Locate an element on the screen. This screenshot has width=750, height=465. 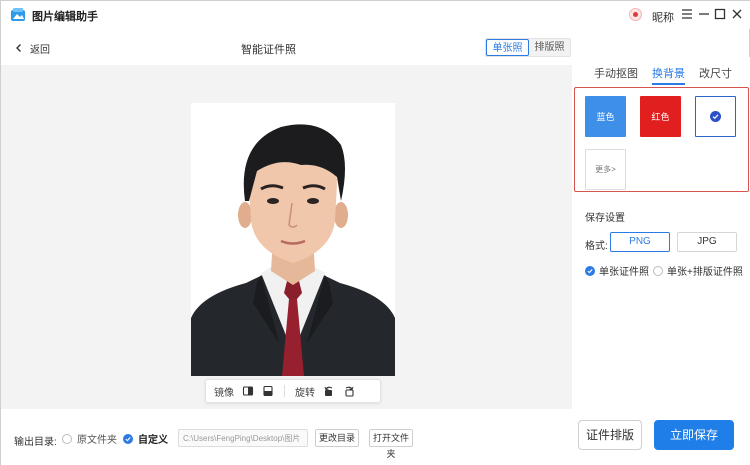
back-label: 返回 is located at coordinates (40, 50).